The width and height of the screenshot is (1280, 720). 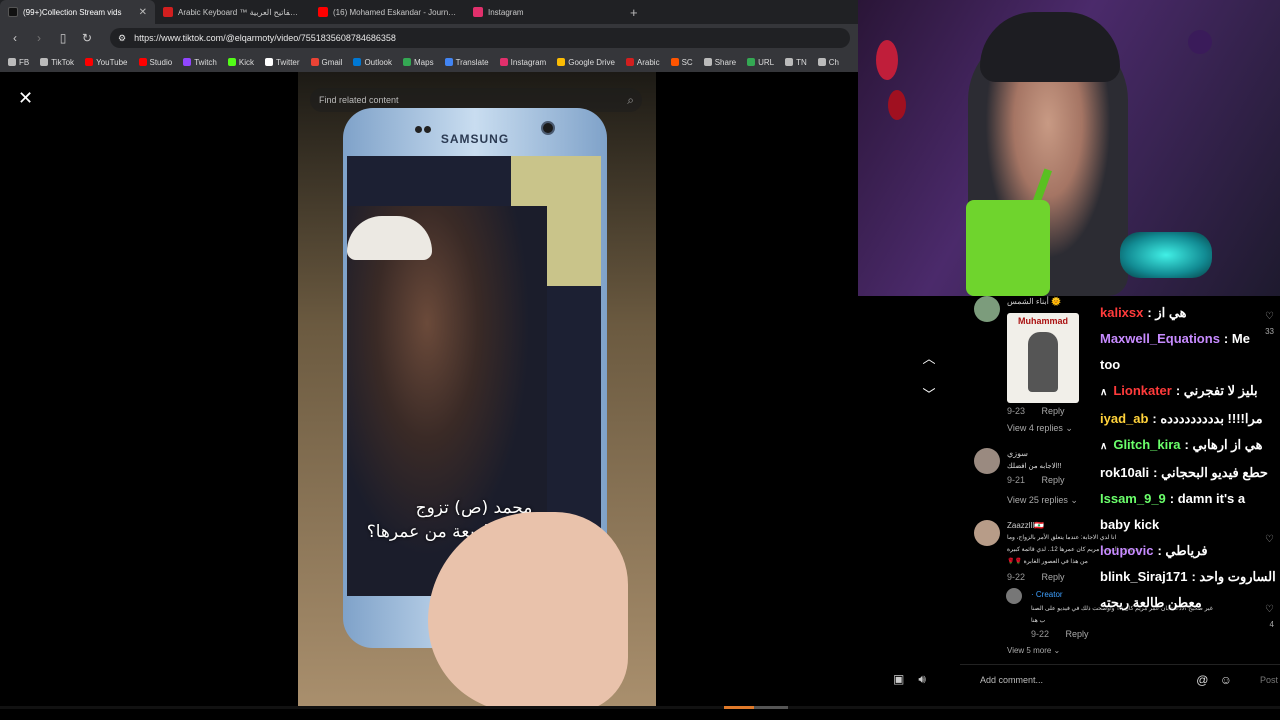 What do you see at coordinates (143, 12) in the screenshot?
I see `close-tab-icon: ✕` at bounding box center [143, 12].